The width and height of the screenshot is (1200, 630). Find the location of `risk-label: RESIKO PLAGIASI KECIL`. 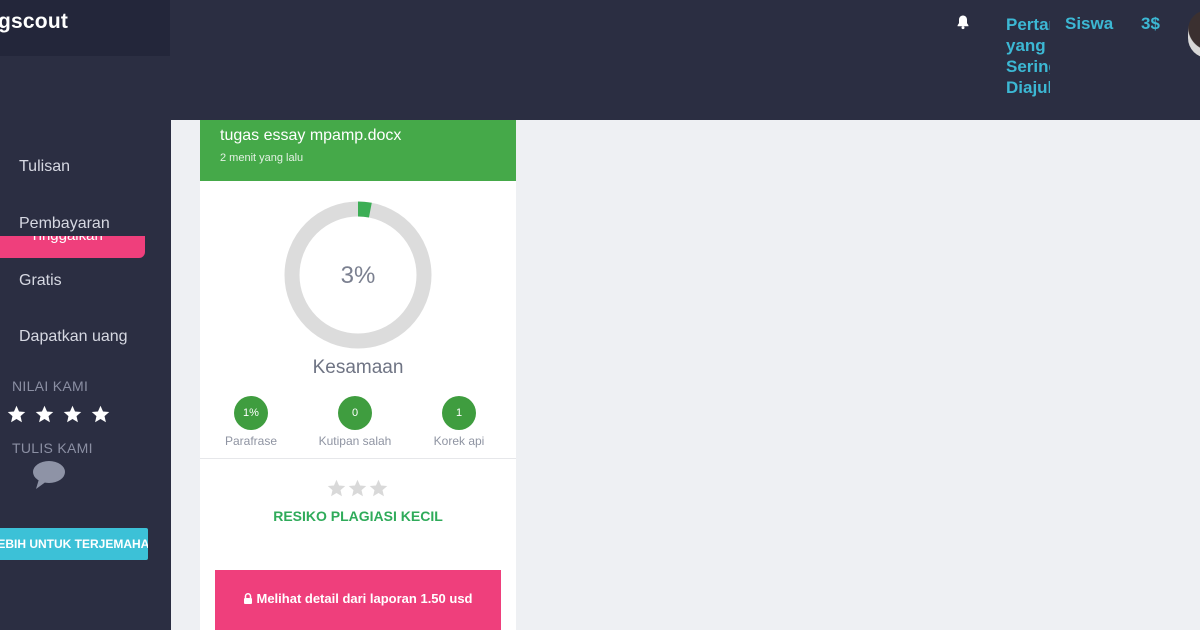

risk-label: RESIKO PLAGIASI KECIL is located at coordinates (358, 516).